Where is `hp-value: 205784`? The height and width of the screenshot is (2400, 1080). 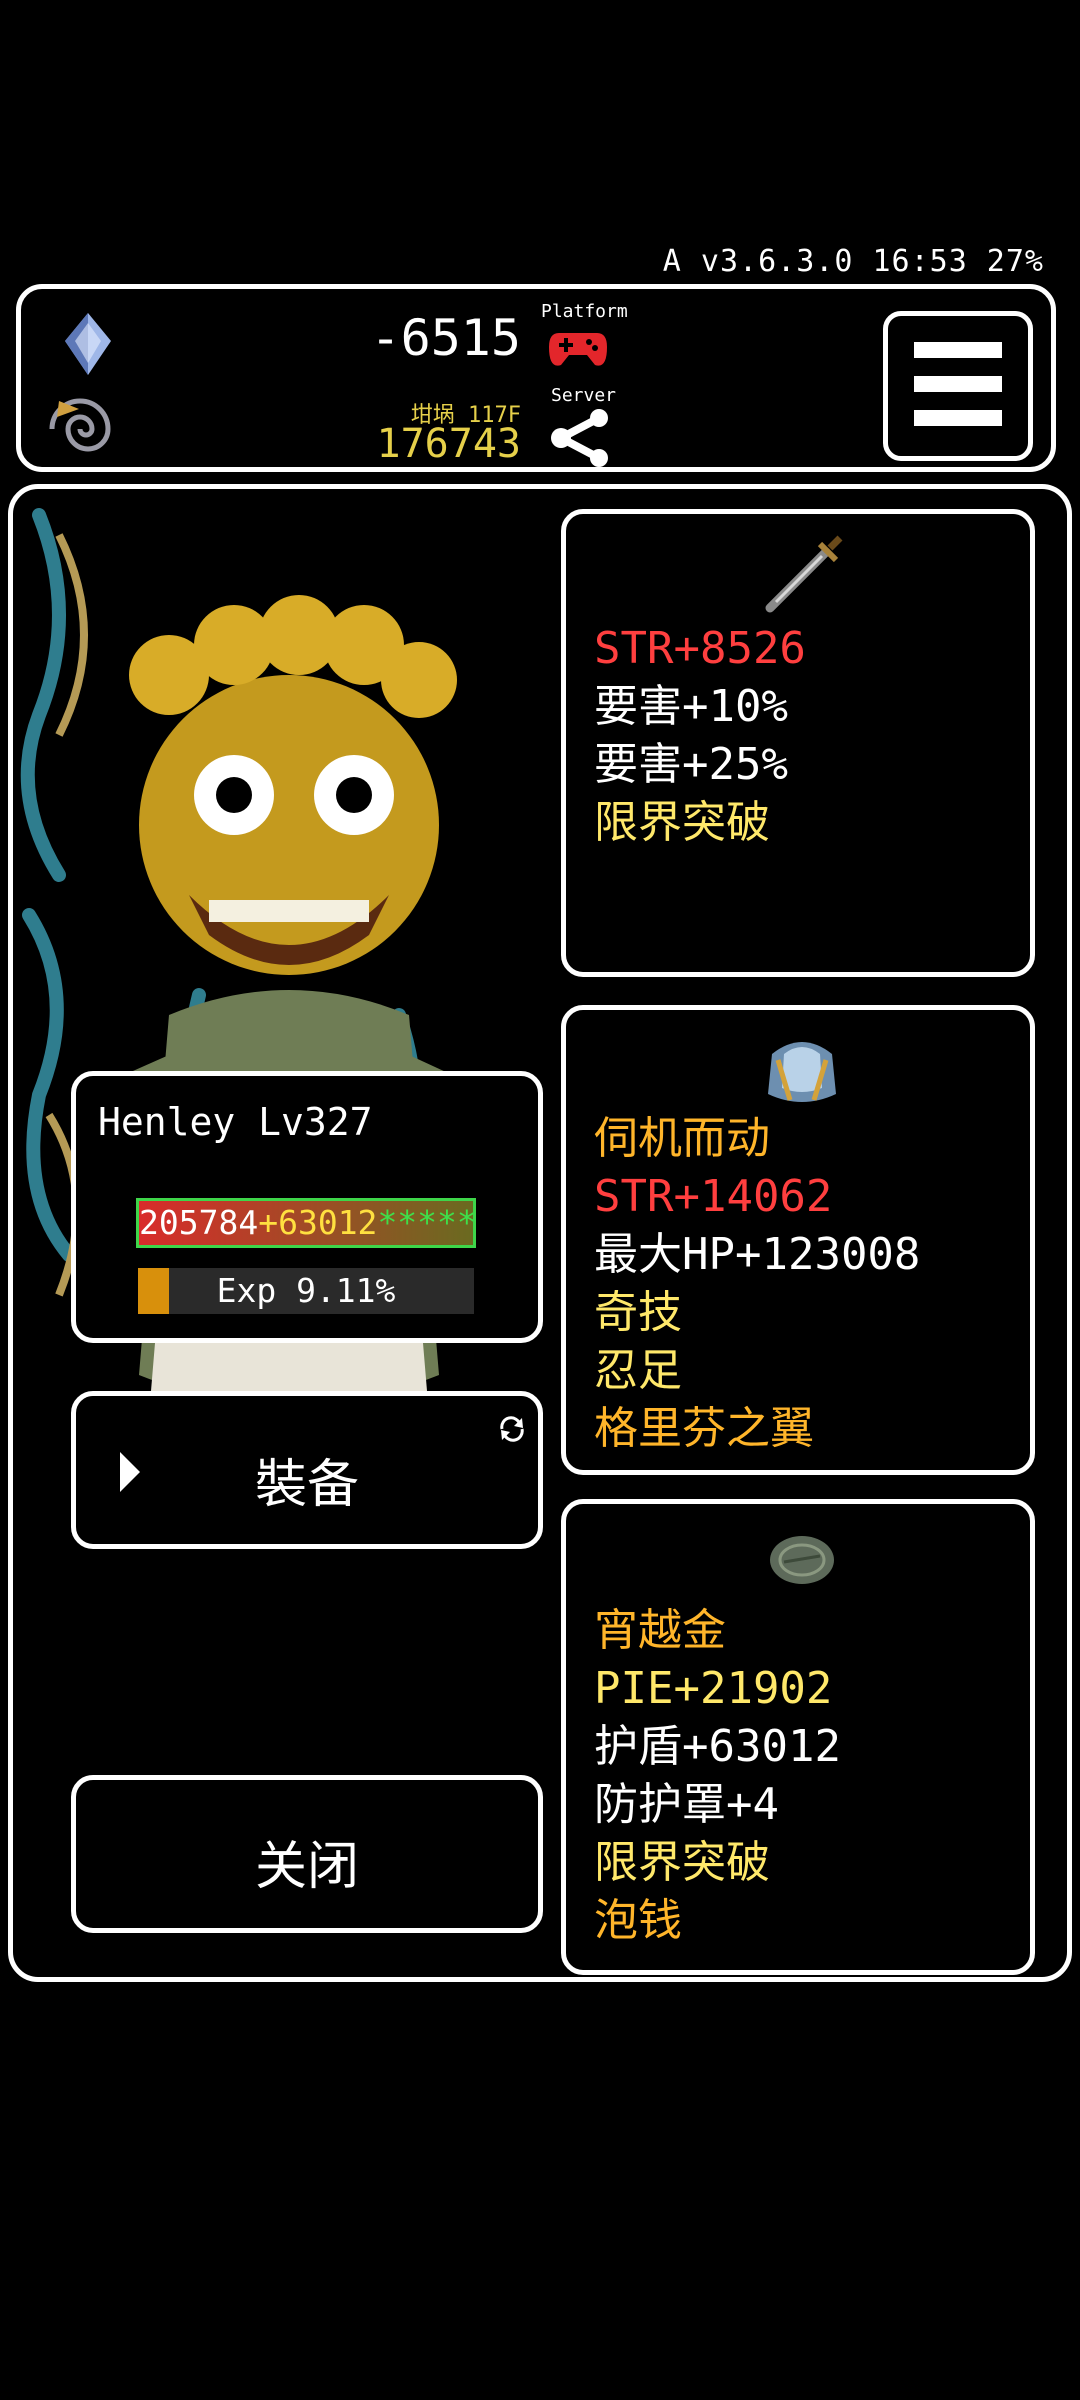
hp-value: 205784 is located at coordinates (199, 1222).